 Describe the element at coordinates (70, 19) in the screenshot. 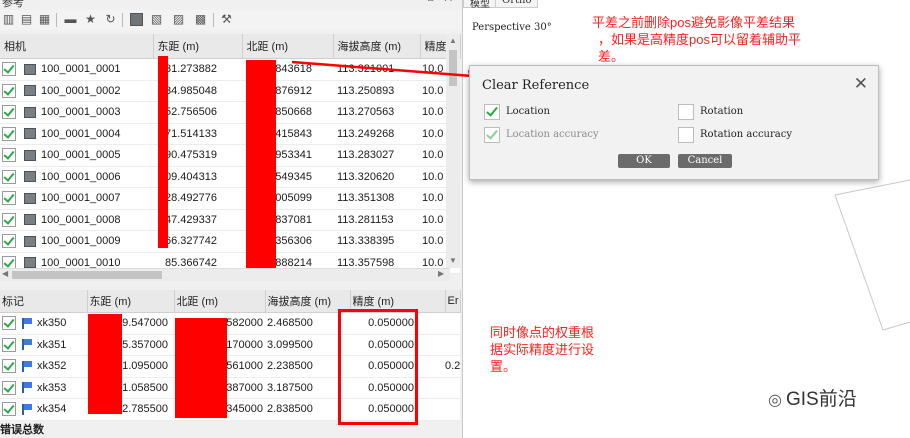

I see `table-icon: ▬` at that location.